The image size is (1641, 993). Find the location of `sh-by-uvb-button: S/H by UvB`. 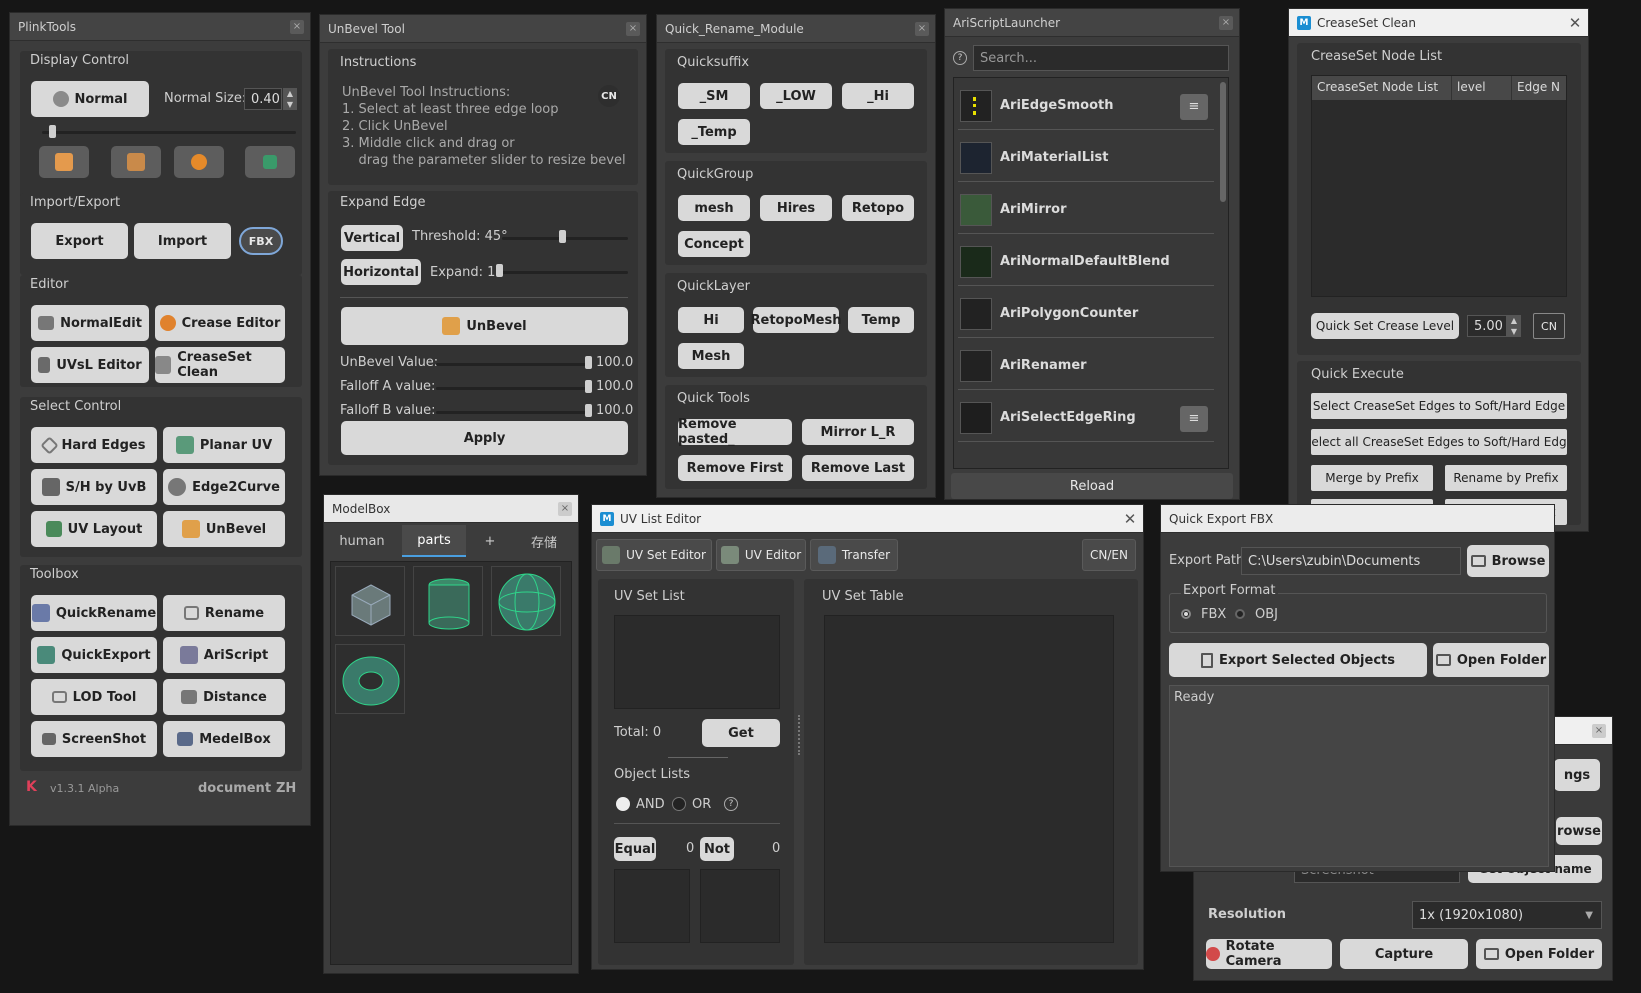

sh-by-uvb-button: S/H by UvB is located at coordinates (94, 487).